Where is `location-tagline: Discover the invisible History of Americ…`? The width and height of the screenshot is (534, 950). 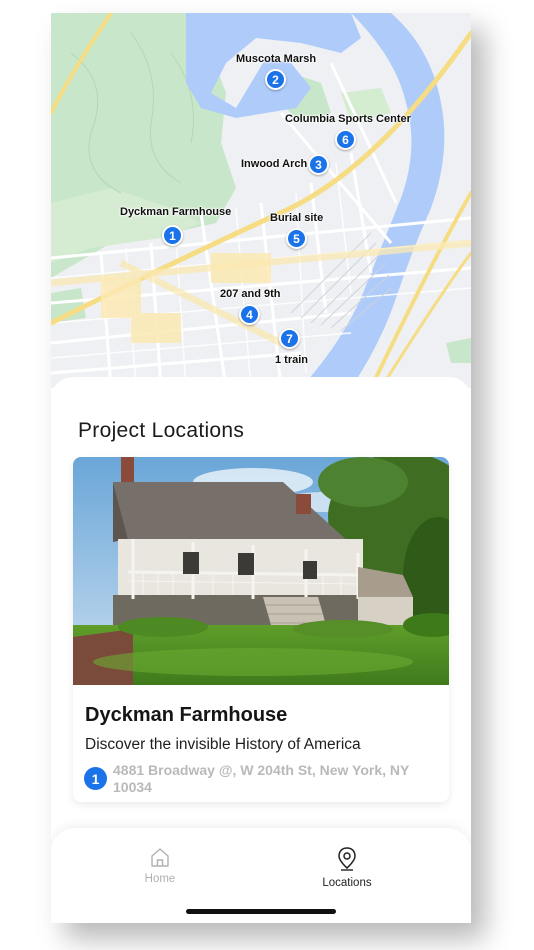 location-tagline: Discover the invisible History of Americ… is located at coordinates (223, 744).